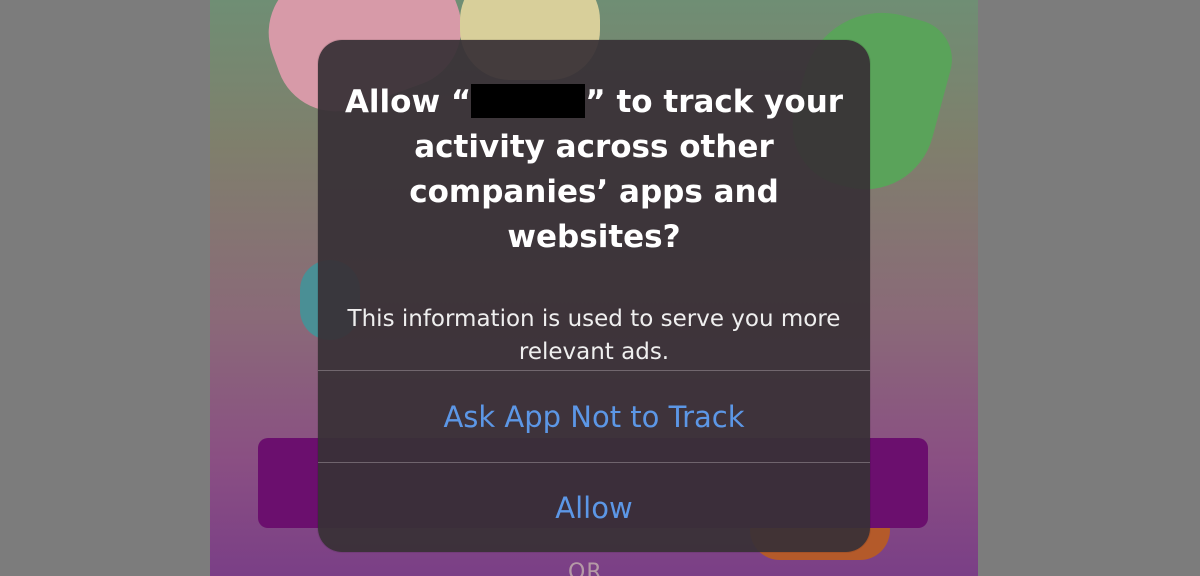 This screenshot has height=576, width=1200. I want to click on ask-app-not-to-track-button: Ask App Not to Track, so click(594, 416).